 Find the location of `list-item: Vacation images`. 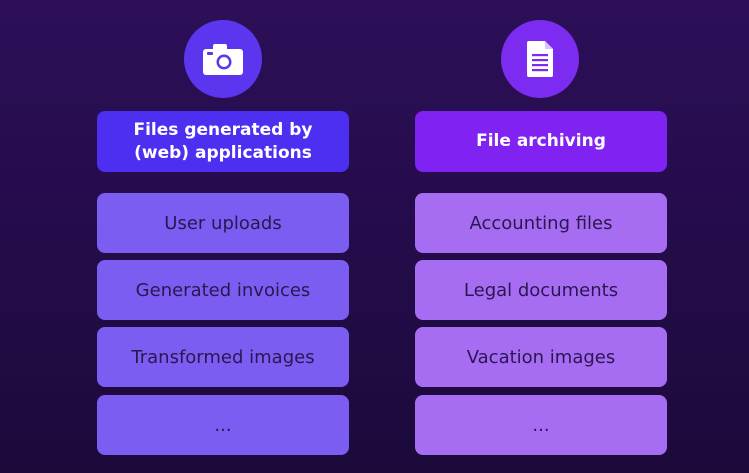

list-item: Vacation images is located at coordinates (541, 357).